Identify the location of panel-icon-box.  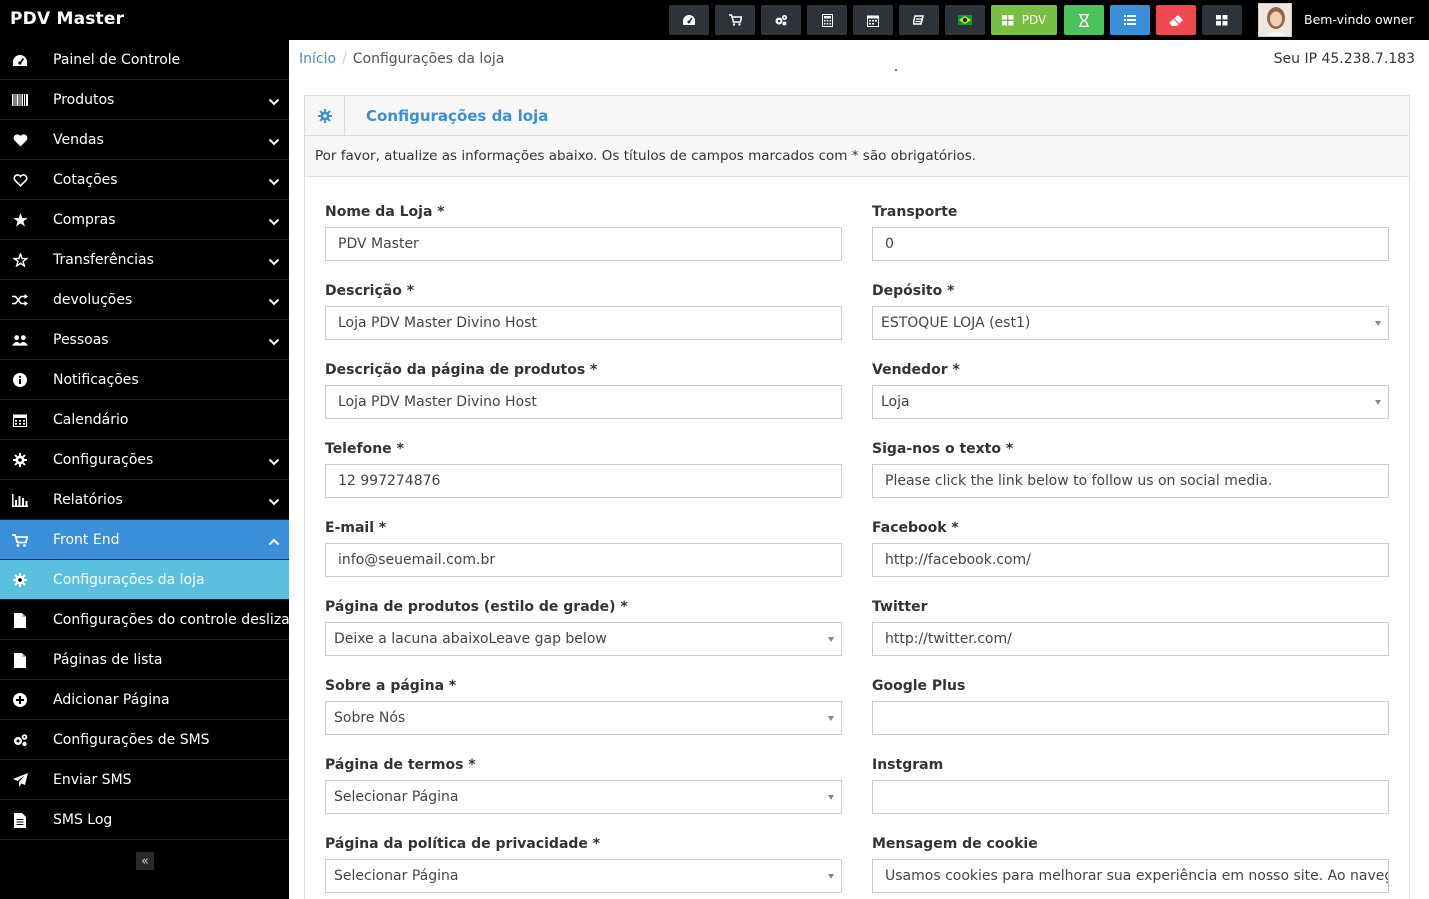
(325, 116).